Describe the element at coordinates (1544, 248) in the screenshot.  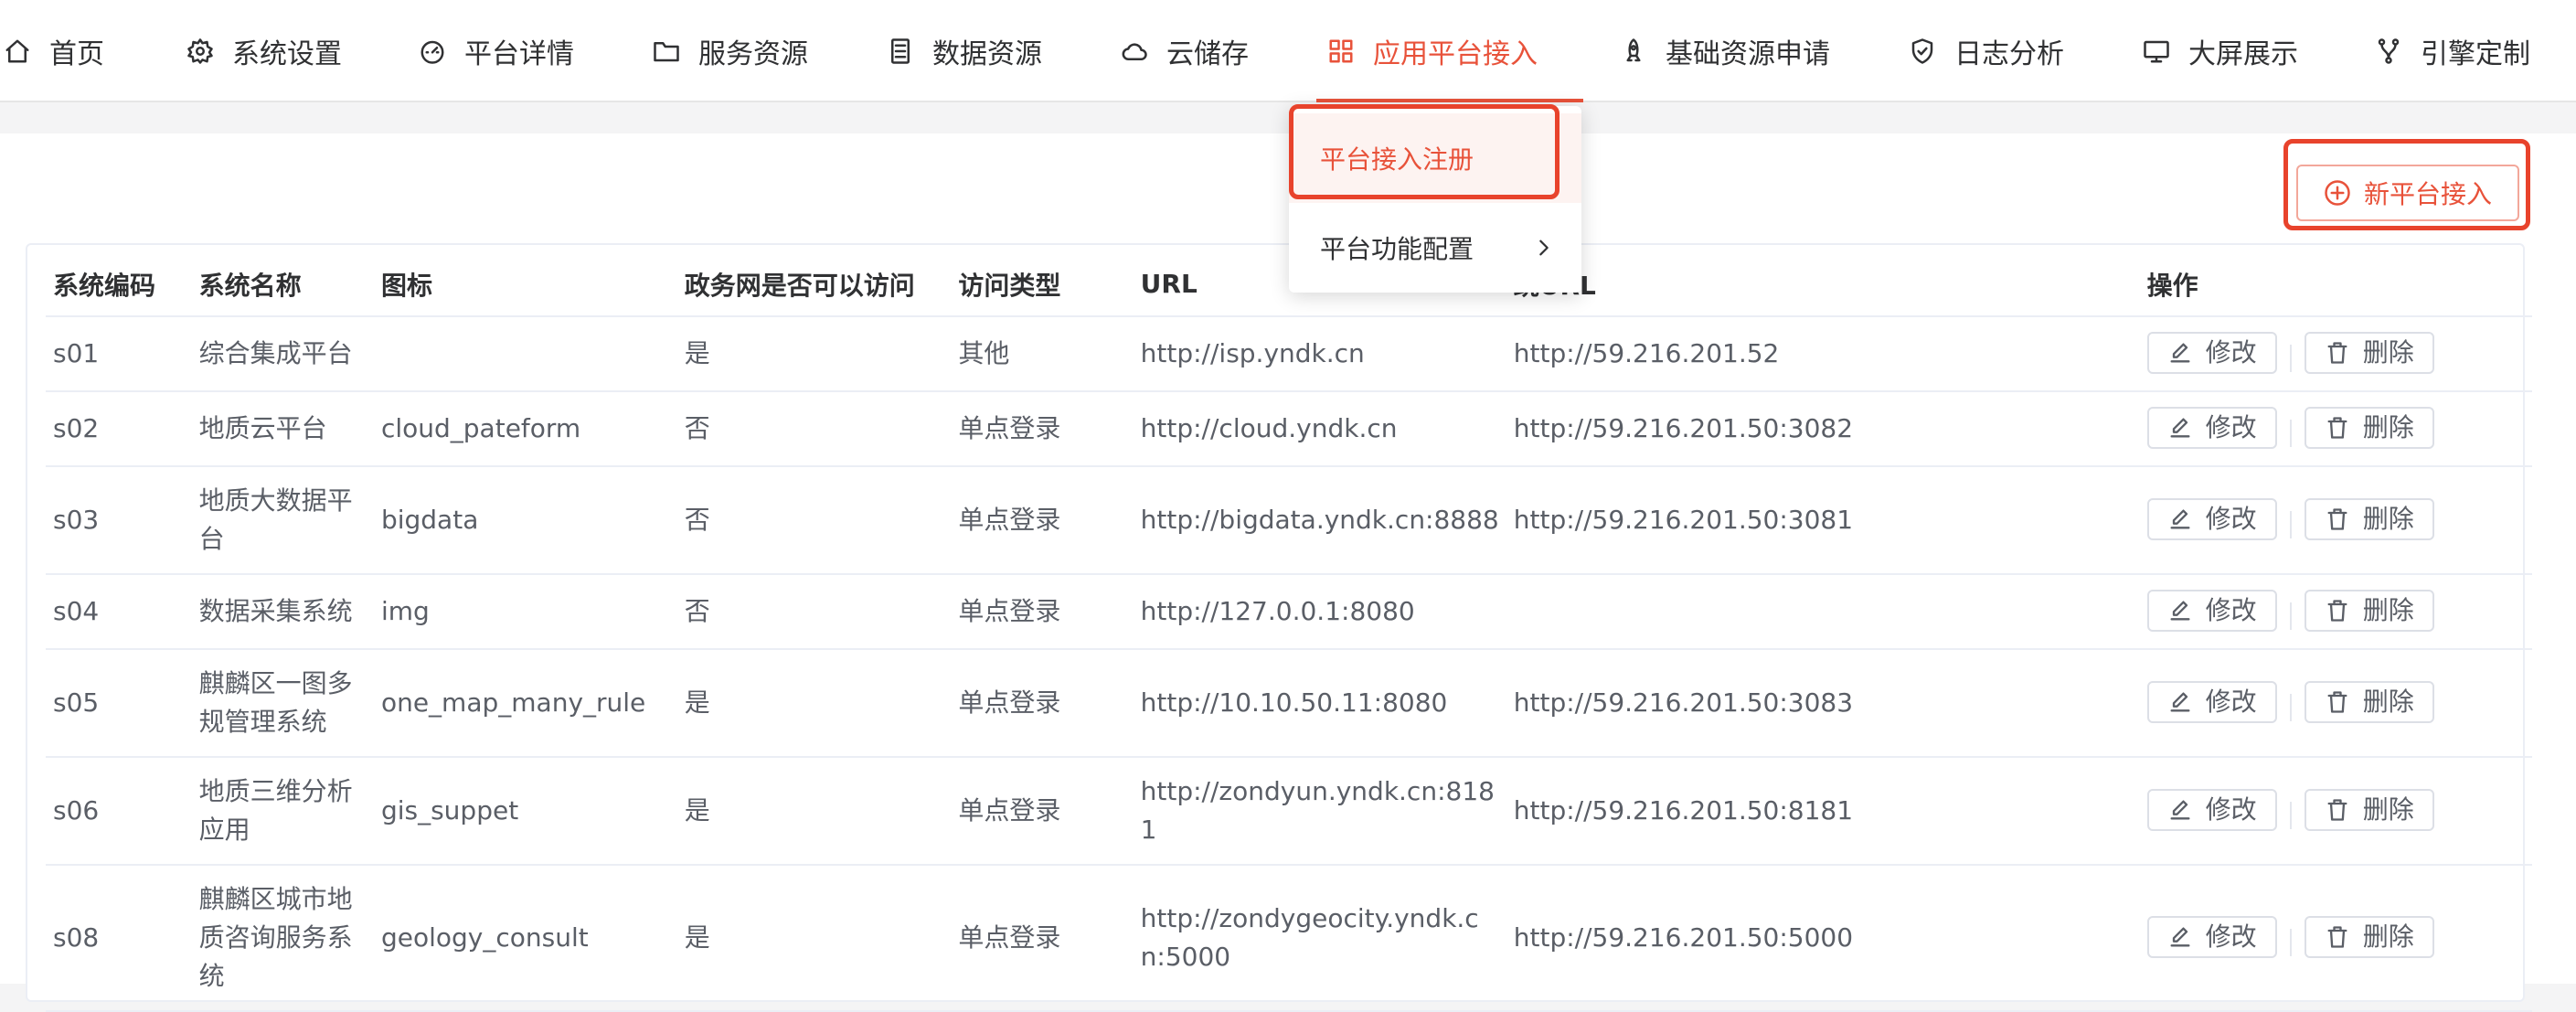
I see `chevron-right-icon` at that location.